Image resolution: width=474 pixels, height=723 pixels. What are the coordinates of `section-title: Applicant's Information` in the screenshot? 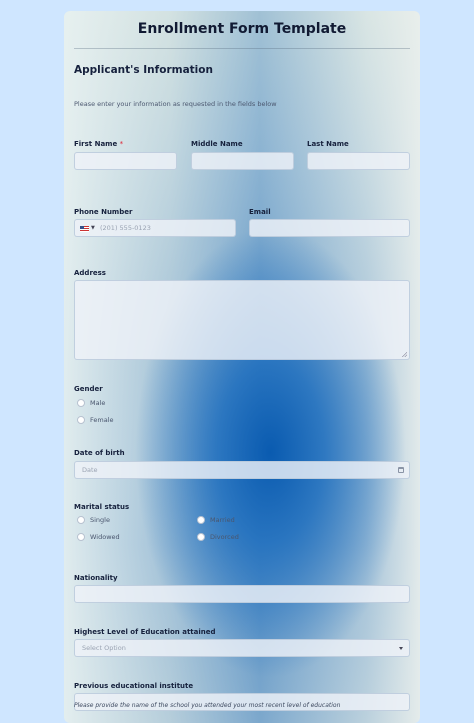 It's located at (143, 70).